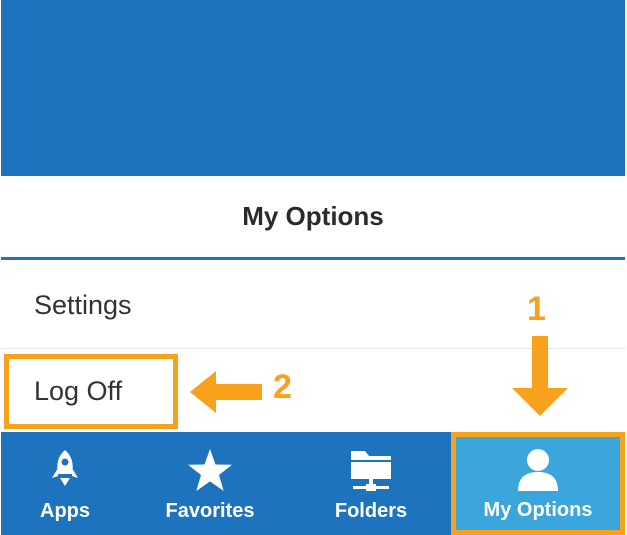 The image size is (627, 535). I want to click on tab-apps: Apps, so click(65, 483).